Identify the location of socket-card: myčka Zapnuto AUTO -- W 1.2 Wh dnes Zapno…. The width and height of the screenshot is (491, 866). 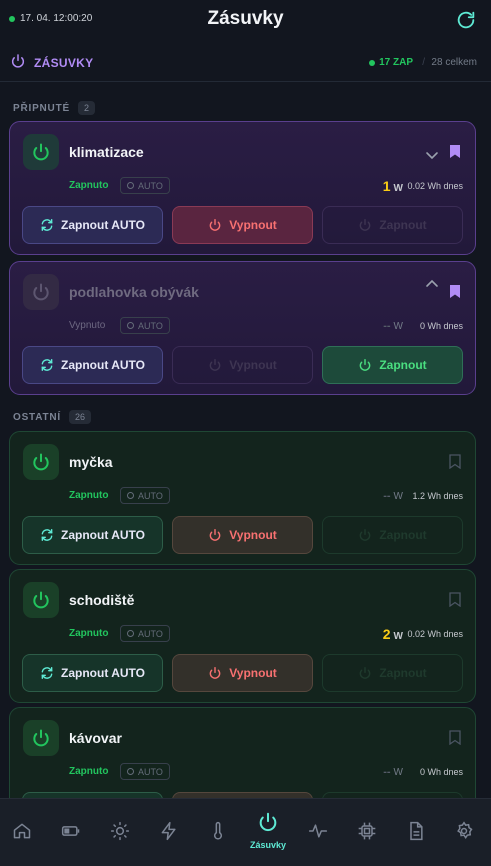
(242, 498).